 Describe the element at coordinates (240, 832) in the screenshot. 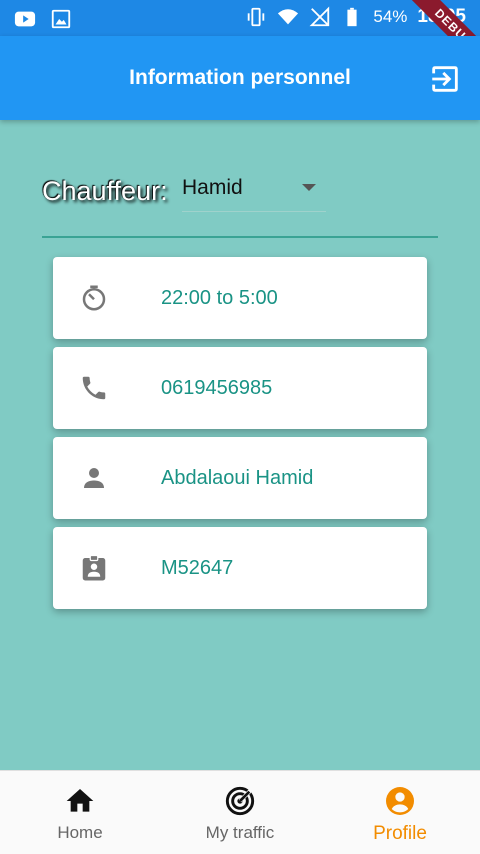

I see `nav-my-traffic-label: My traffic` at that location.